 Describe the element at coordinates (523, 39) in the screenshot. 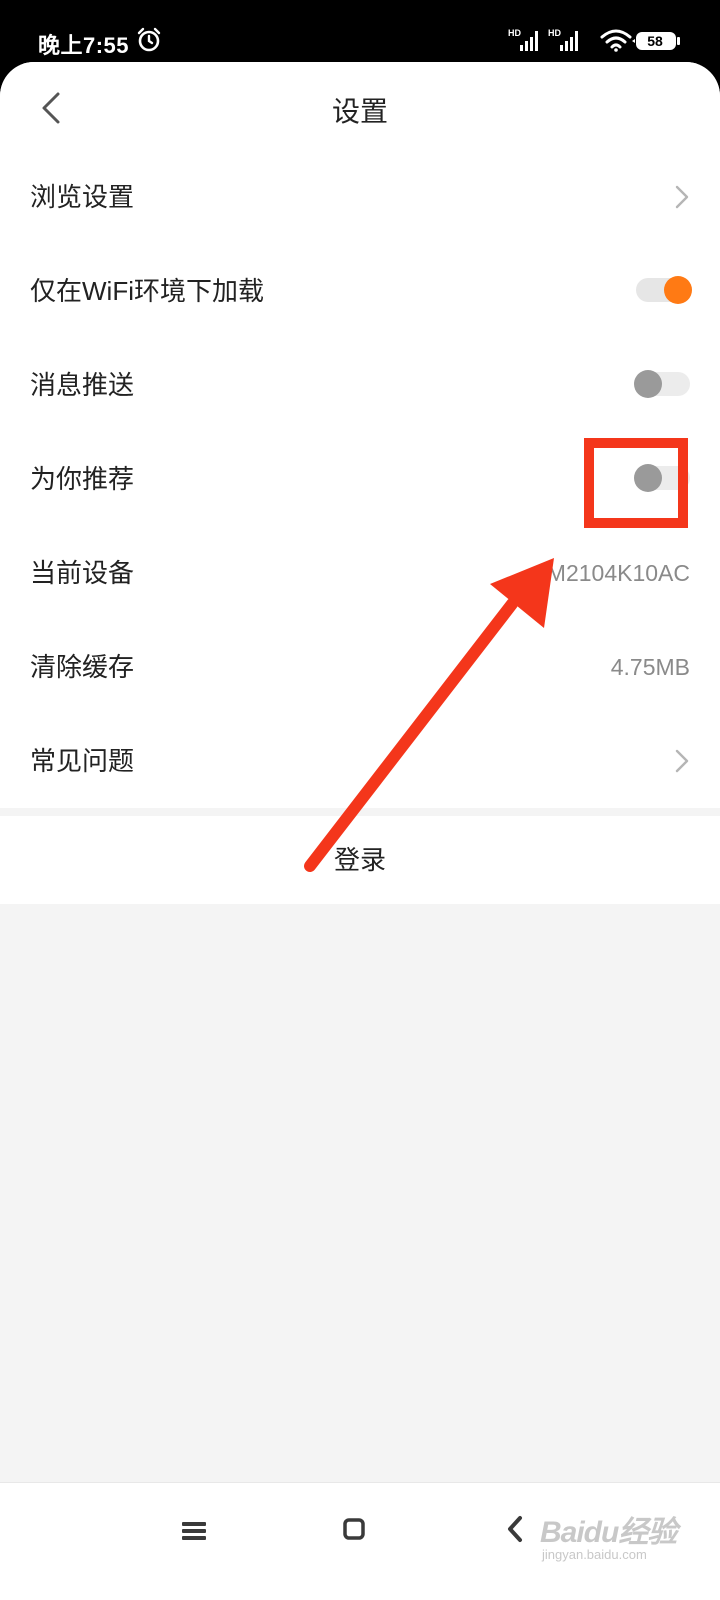

I see `signal-icon-1: HD` at that location.